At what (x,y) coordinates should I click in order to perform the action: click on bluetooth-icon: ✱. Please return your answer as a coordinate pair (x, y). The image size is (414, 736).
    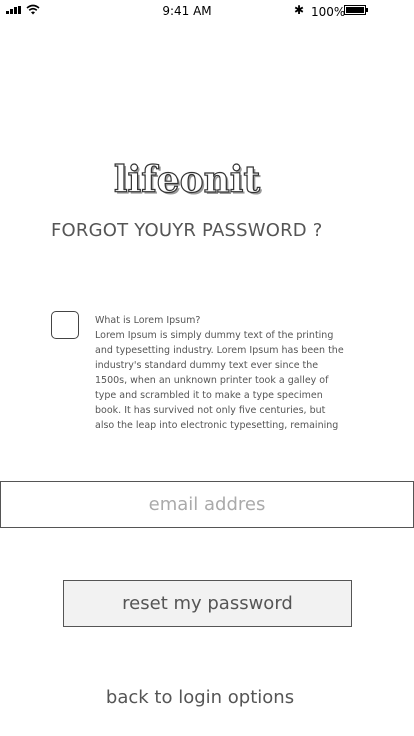
    Looking at the image, I should click on (299, 10).